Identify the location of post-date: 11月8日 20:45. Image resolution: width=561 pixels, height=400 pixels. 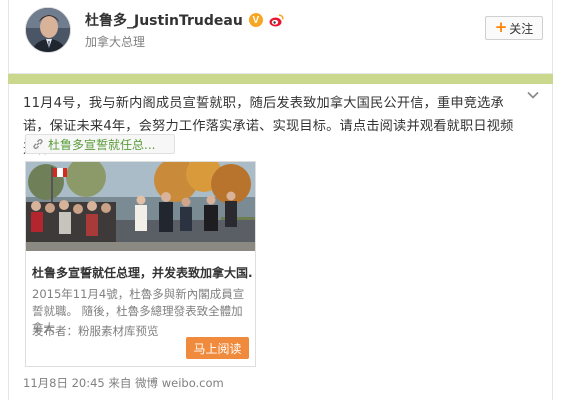
(64, 383).